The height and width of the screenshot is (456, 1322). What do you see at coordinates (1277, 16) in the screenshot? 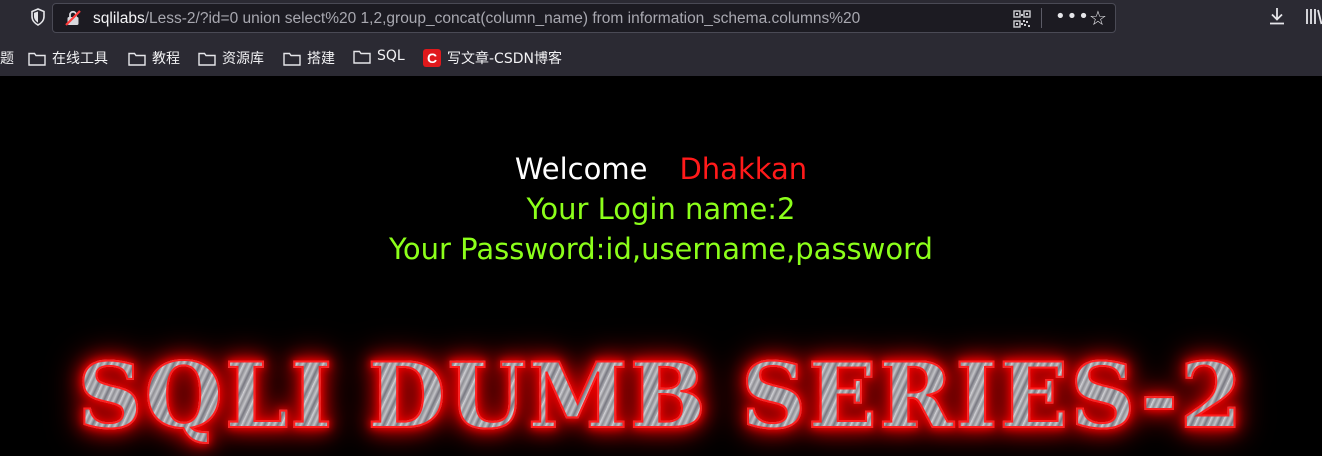
I see `download-icon` at bounding box center [1277, 16].